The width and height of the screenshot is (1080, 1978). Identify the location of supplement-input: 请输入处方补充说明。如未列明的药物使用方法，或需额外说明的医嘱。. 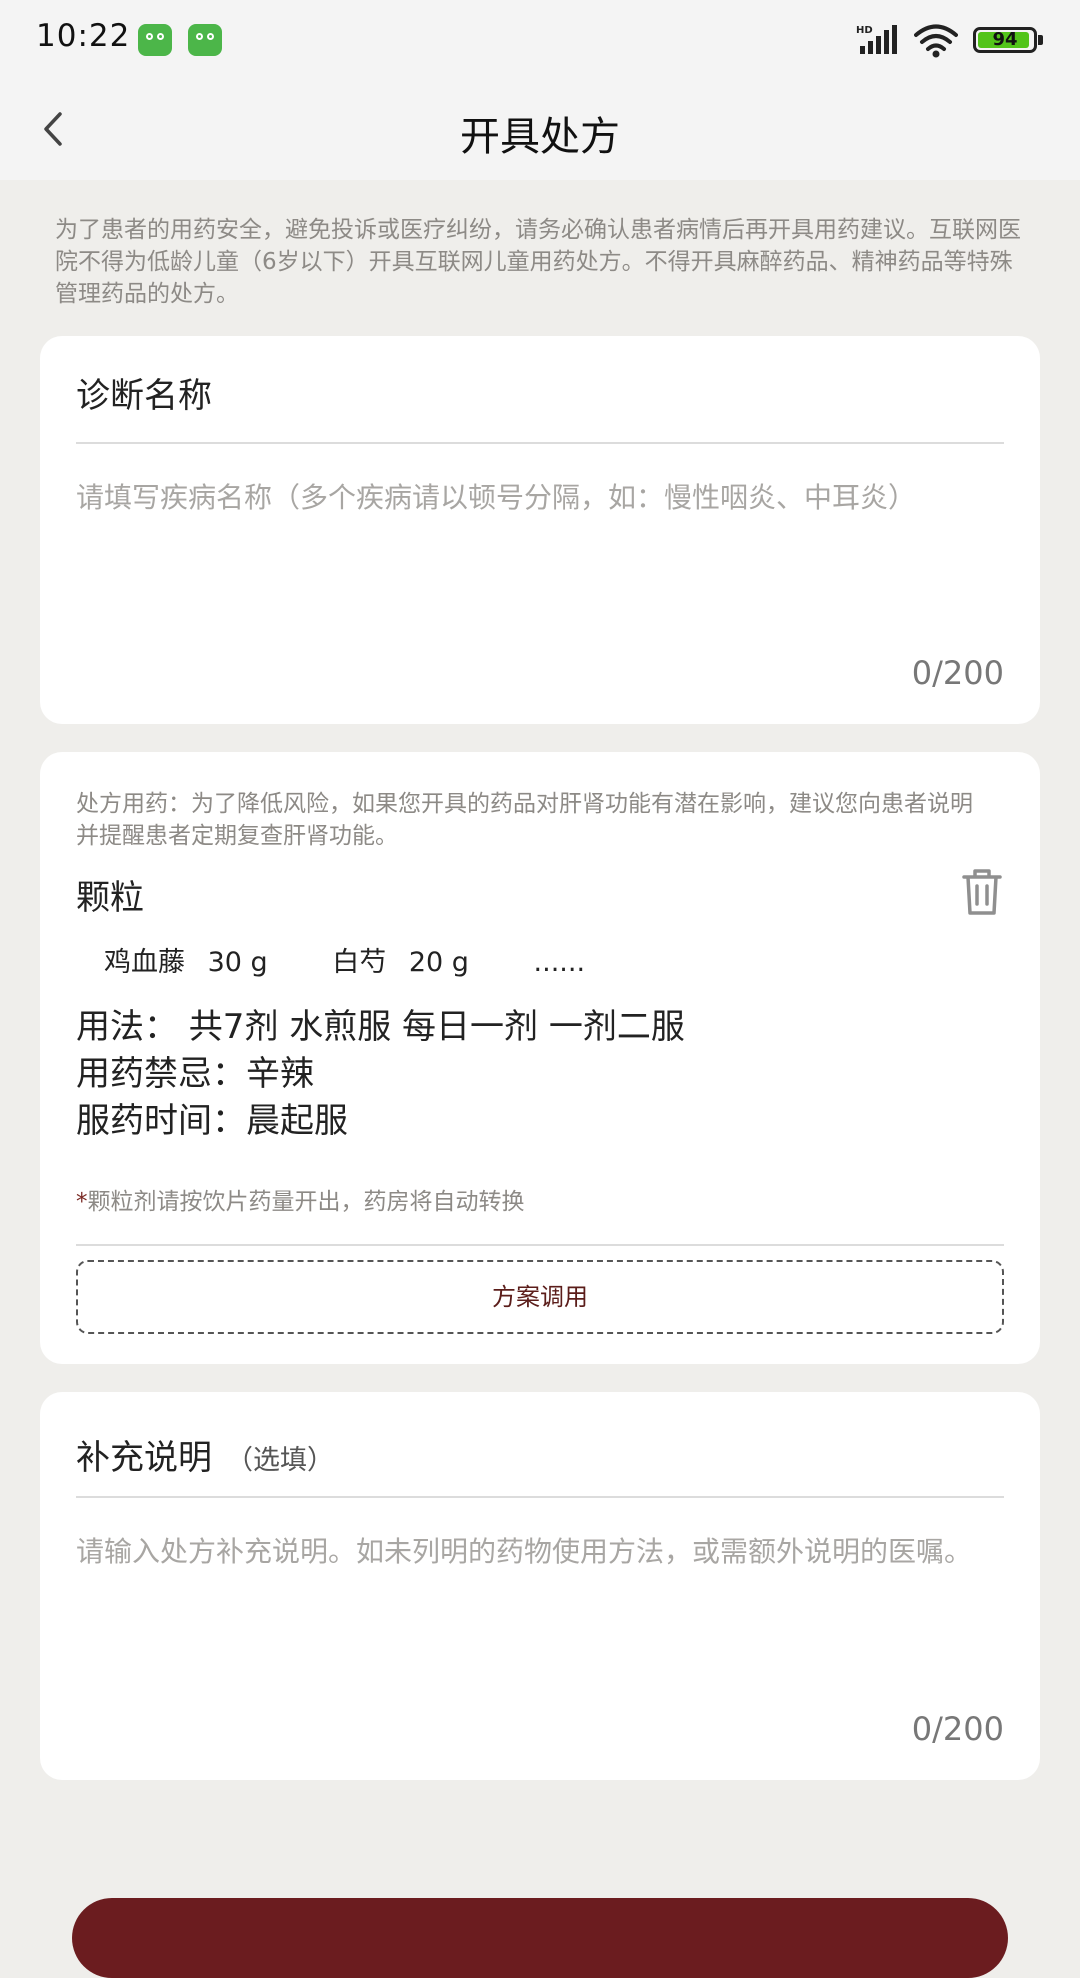
(533, 1552).